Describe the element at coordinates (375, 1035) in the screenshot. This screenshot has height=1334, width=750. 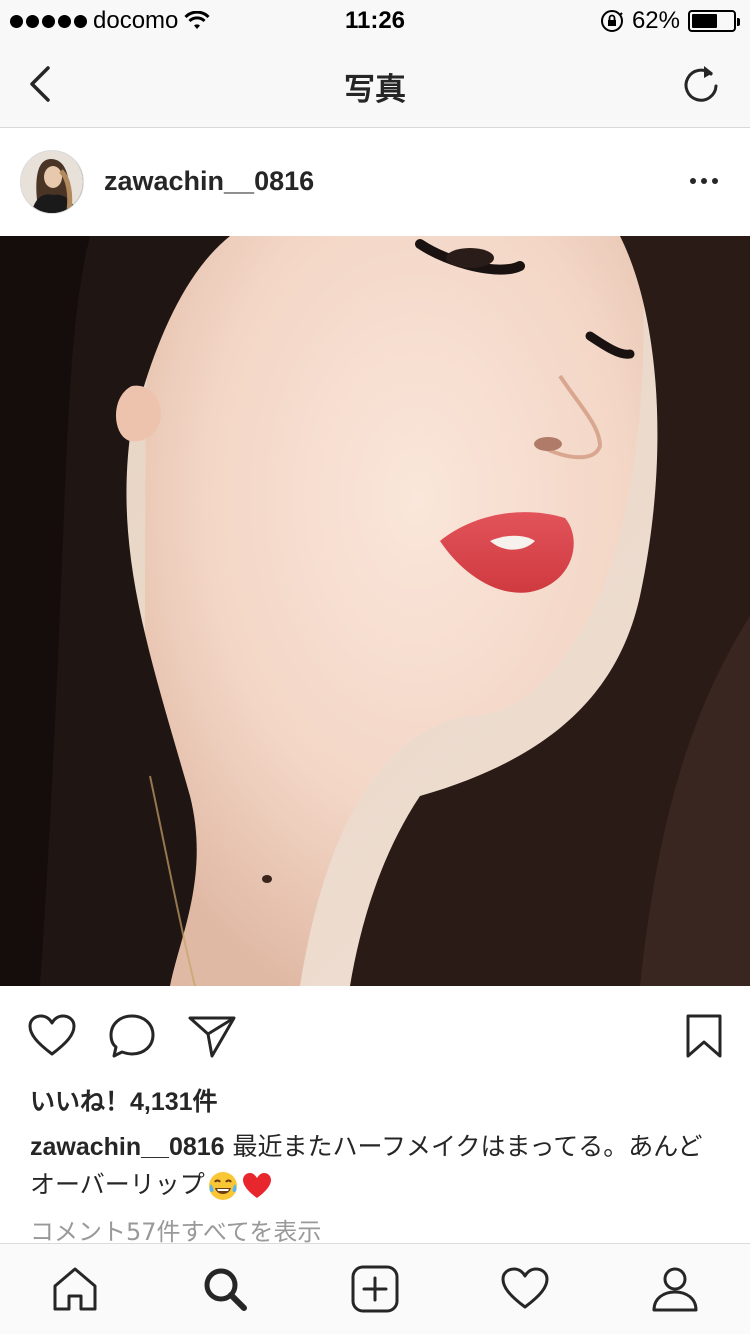
I see `post-actions` at that location.